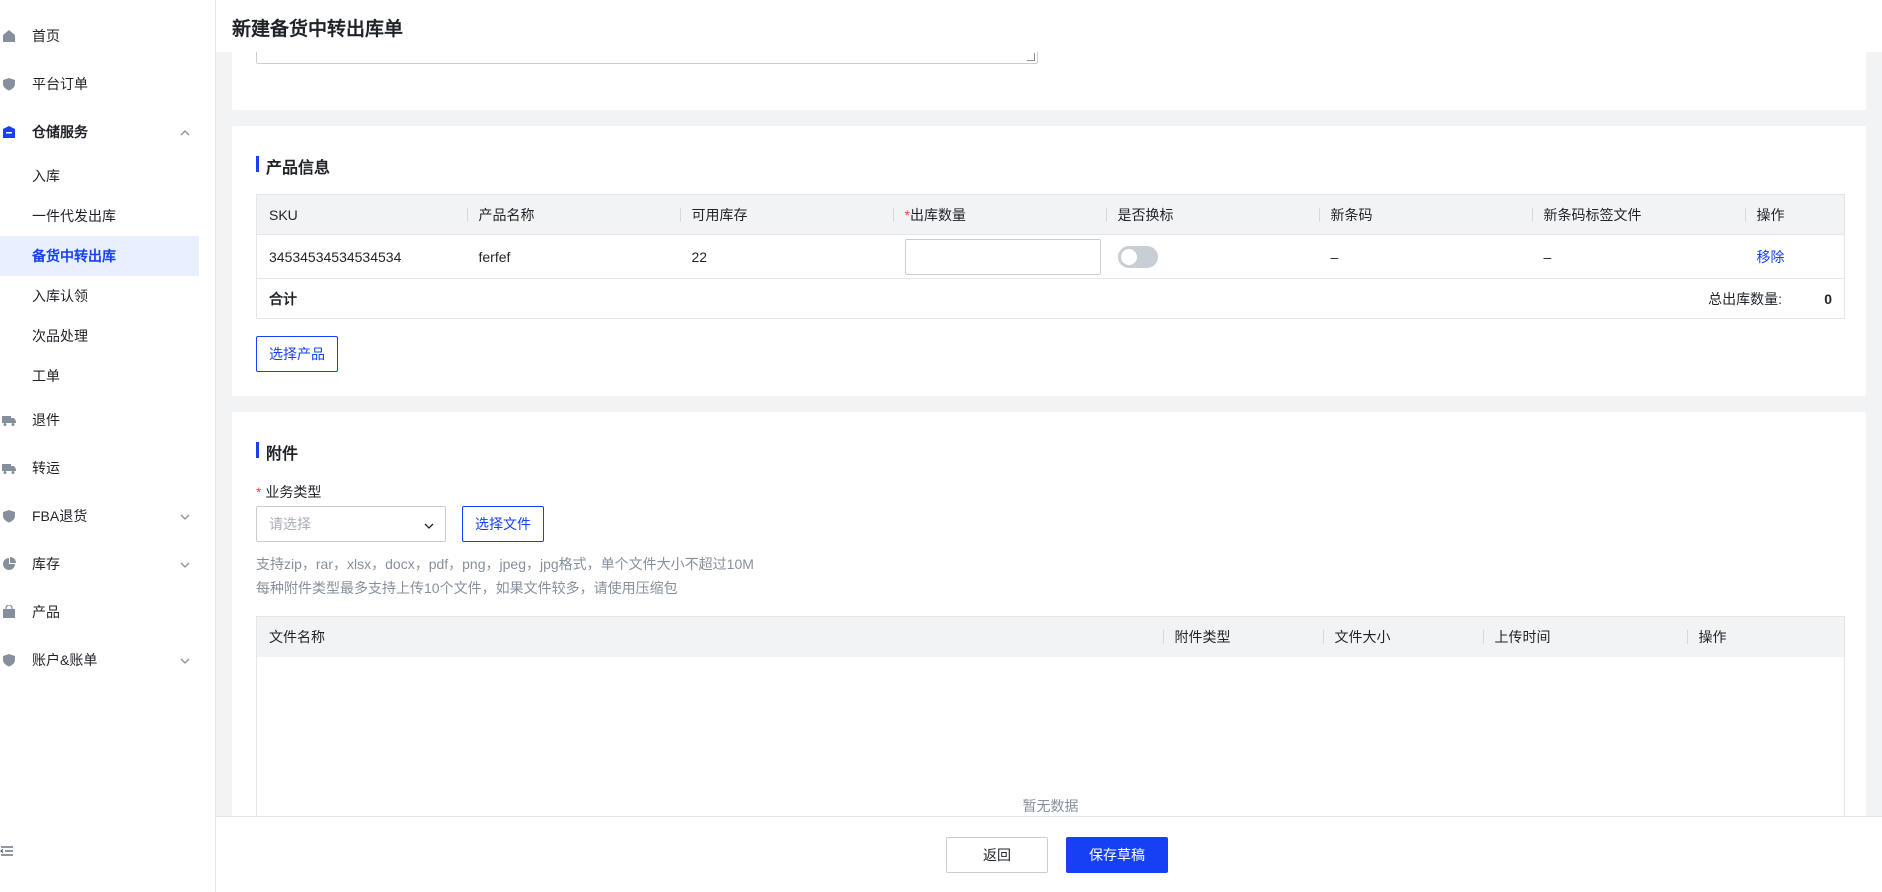 Image resolution: width=1882 pixels, height=892 pixels. I want to click on sidebar-item-home: 首页, so click(107, 36).